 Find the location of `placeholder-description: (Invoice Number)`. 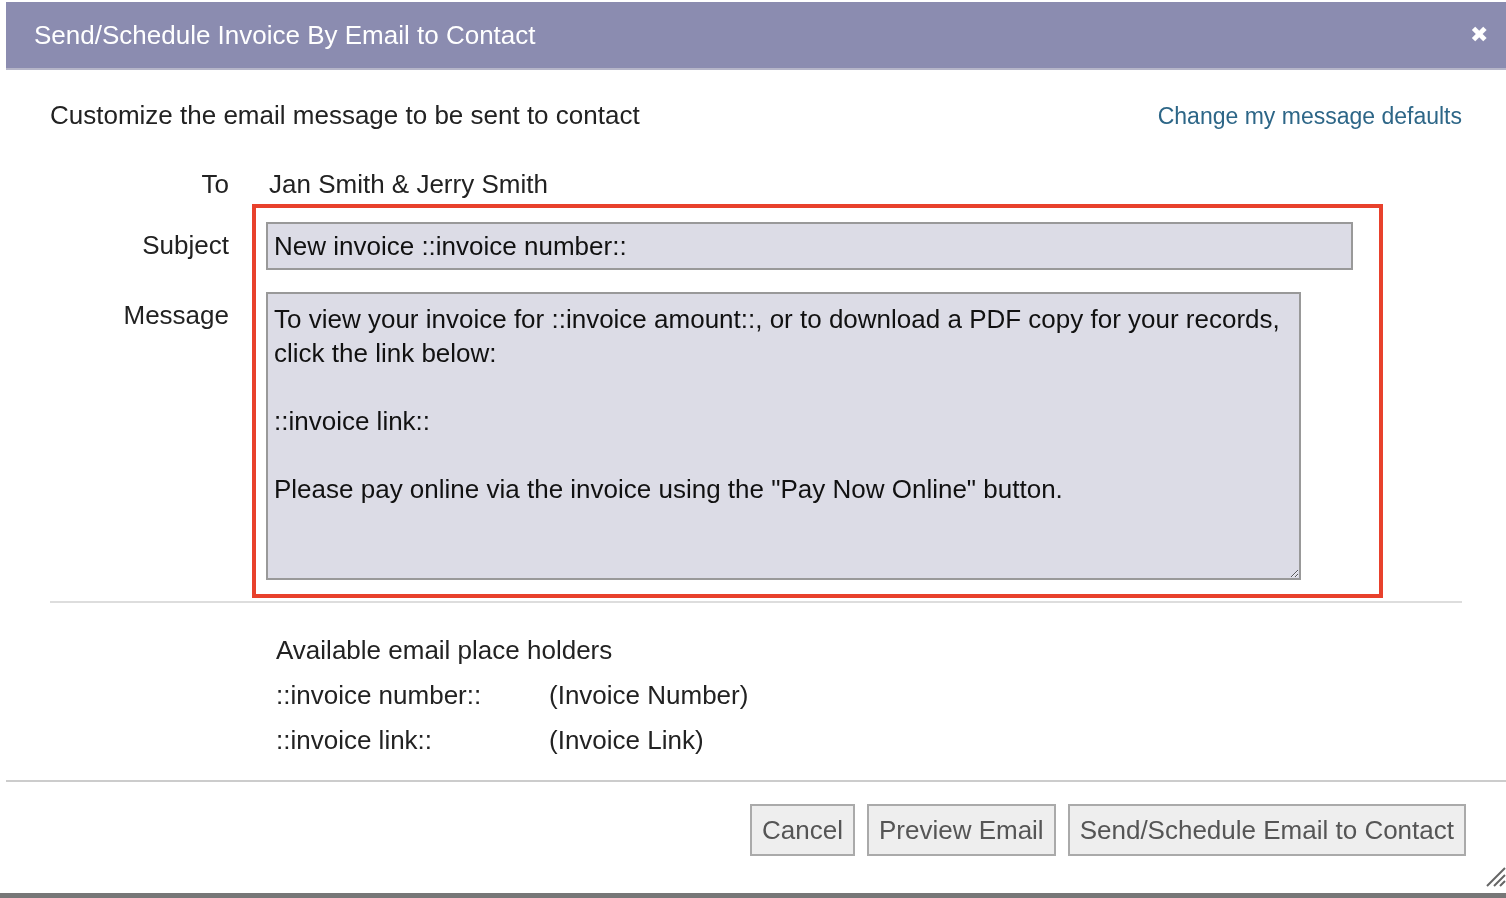

placeholder-description: (Invoice Number) is located at coordinates (649, 695).